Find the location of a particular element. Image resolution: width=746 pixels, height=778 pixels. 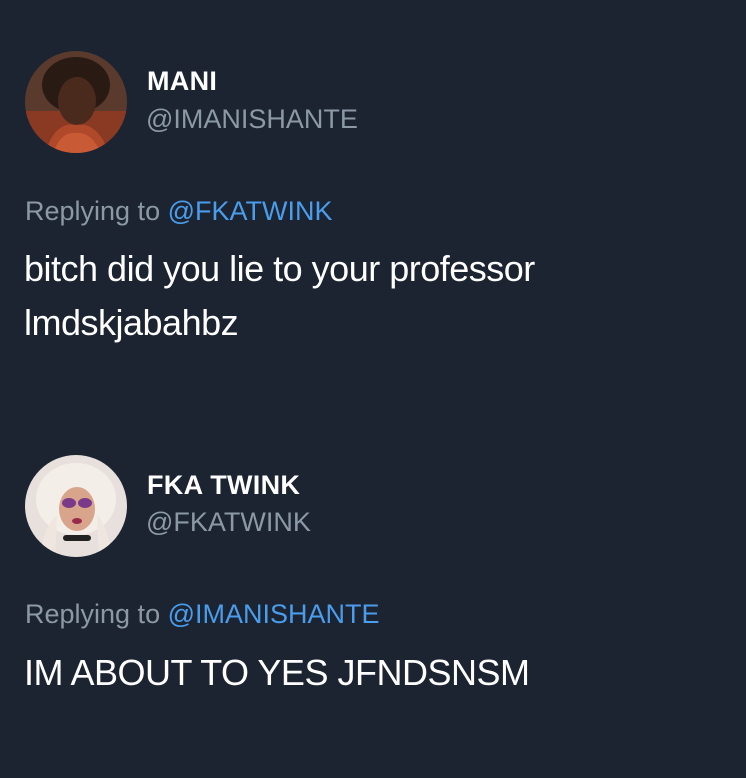

replying-to-line: Replying to @IMANISHANTE is located at coordinates (202, 614).